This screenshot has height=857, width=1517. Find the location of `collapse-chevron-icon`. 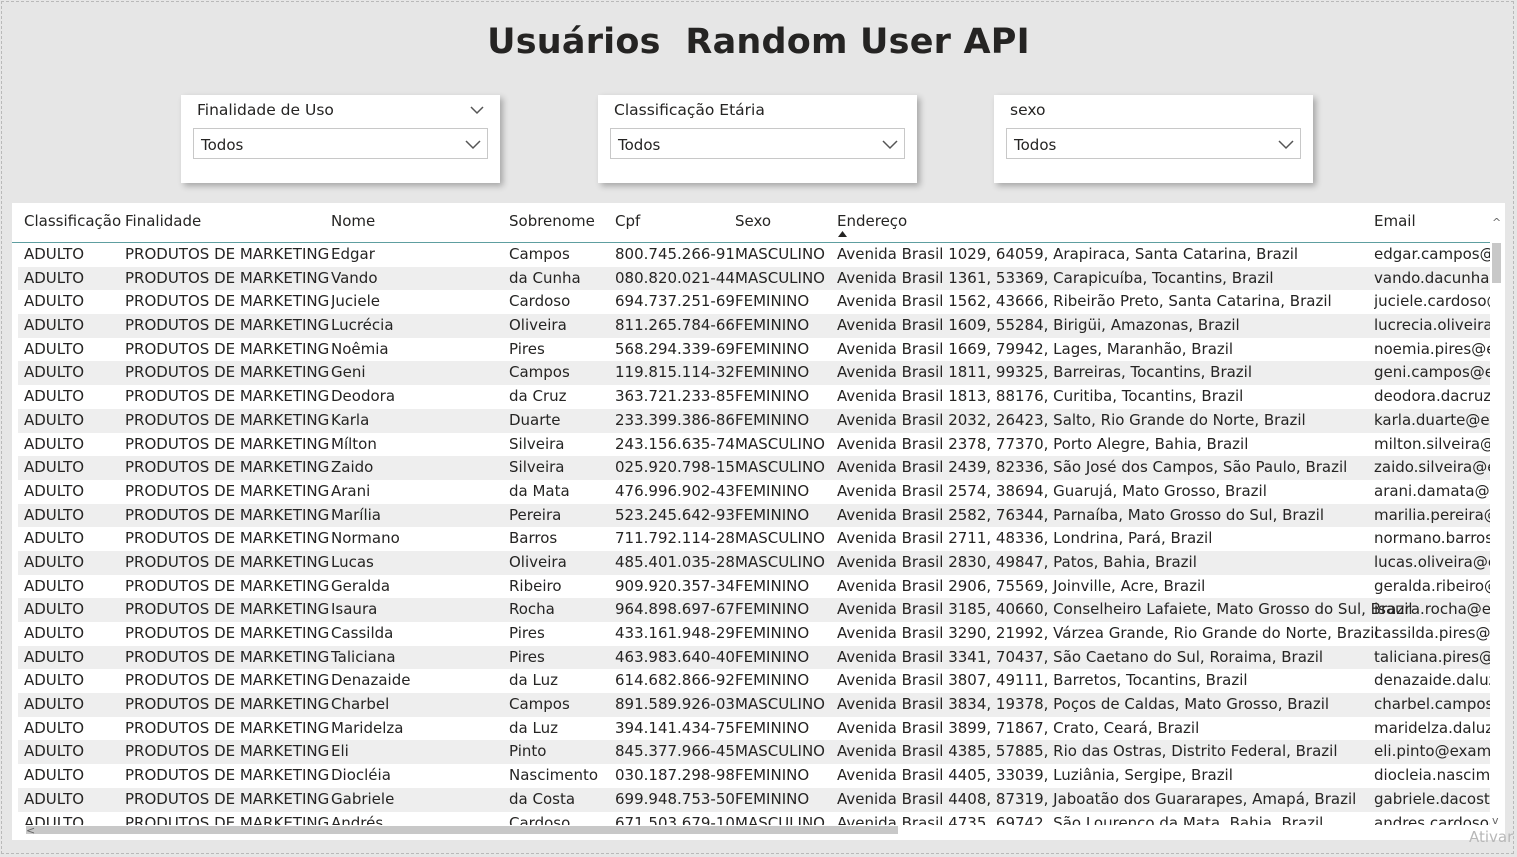

collapse-chevron-icon is located at coordinates (477, 110).